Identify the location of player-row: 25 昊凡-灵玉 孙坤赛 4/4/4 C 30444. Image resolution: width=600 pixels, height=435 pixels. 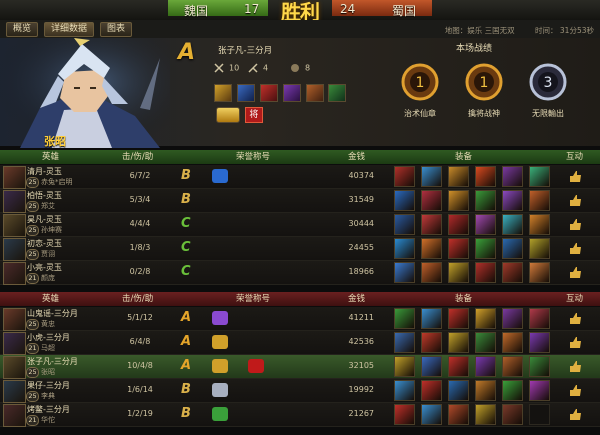
(300, 225).